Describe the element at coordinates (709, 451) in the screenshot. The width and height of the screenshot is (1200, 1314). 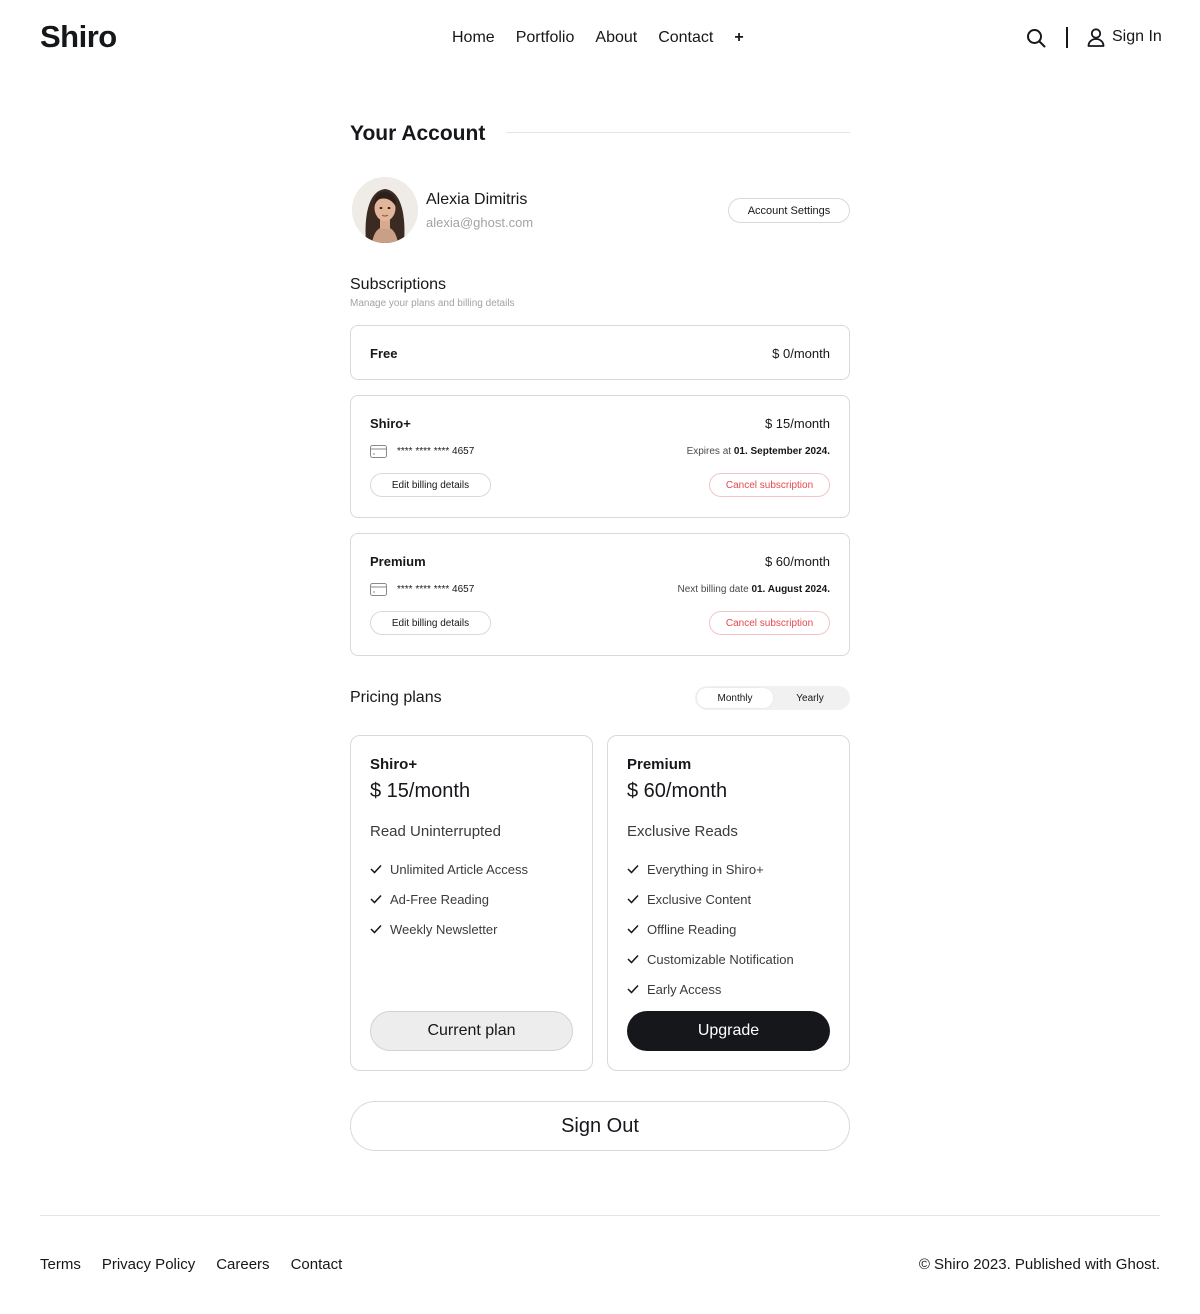
I see `expiry-label: Expires at` at that location.